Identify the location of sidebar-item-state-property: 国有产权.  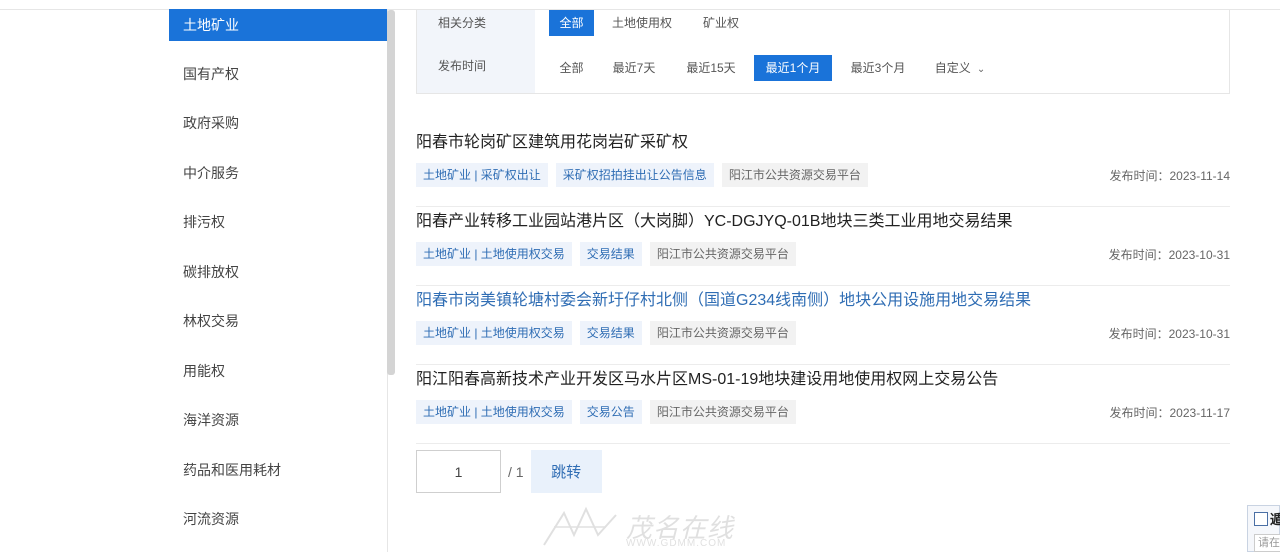
(278, 74).